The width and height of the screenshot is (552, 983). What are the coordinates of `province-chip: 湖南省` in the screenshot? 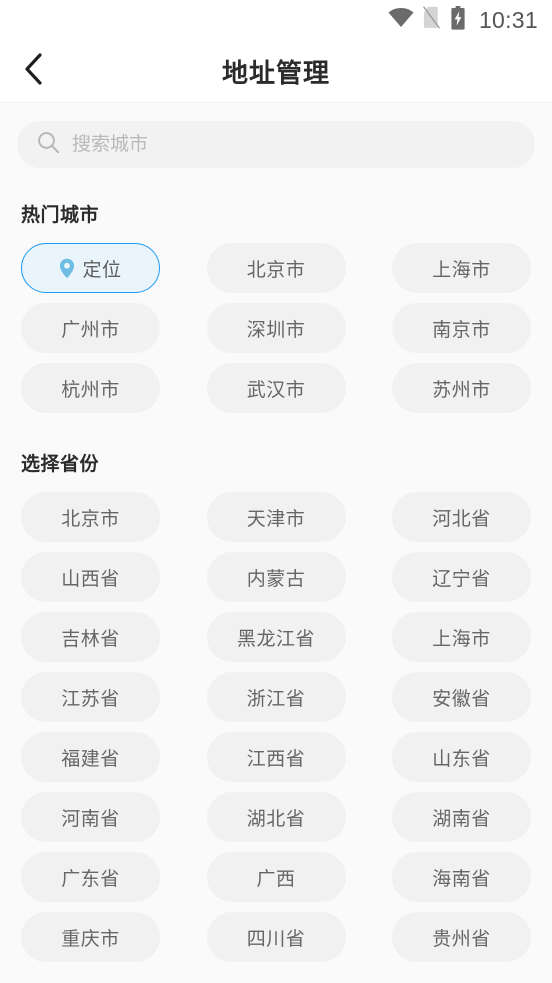 It's located at (461, 817).